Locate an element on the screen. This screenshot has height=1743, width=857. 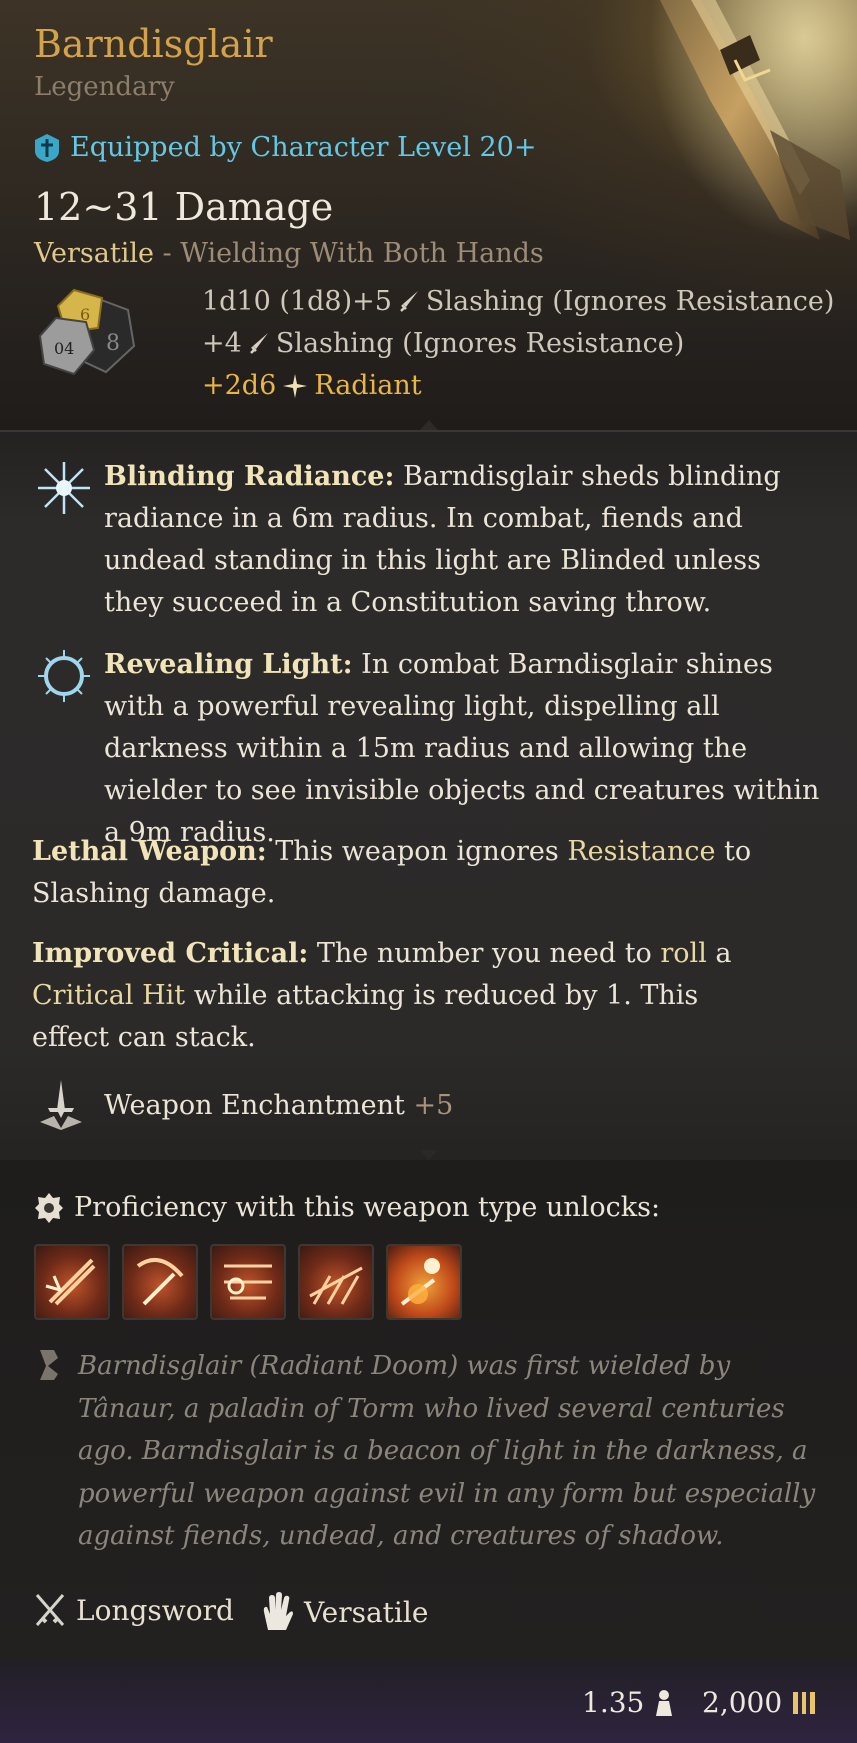
crossed-swords-icon is located at coordinates (50, 1610).